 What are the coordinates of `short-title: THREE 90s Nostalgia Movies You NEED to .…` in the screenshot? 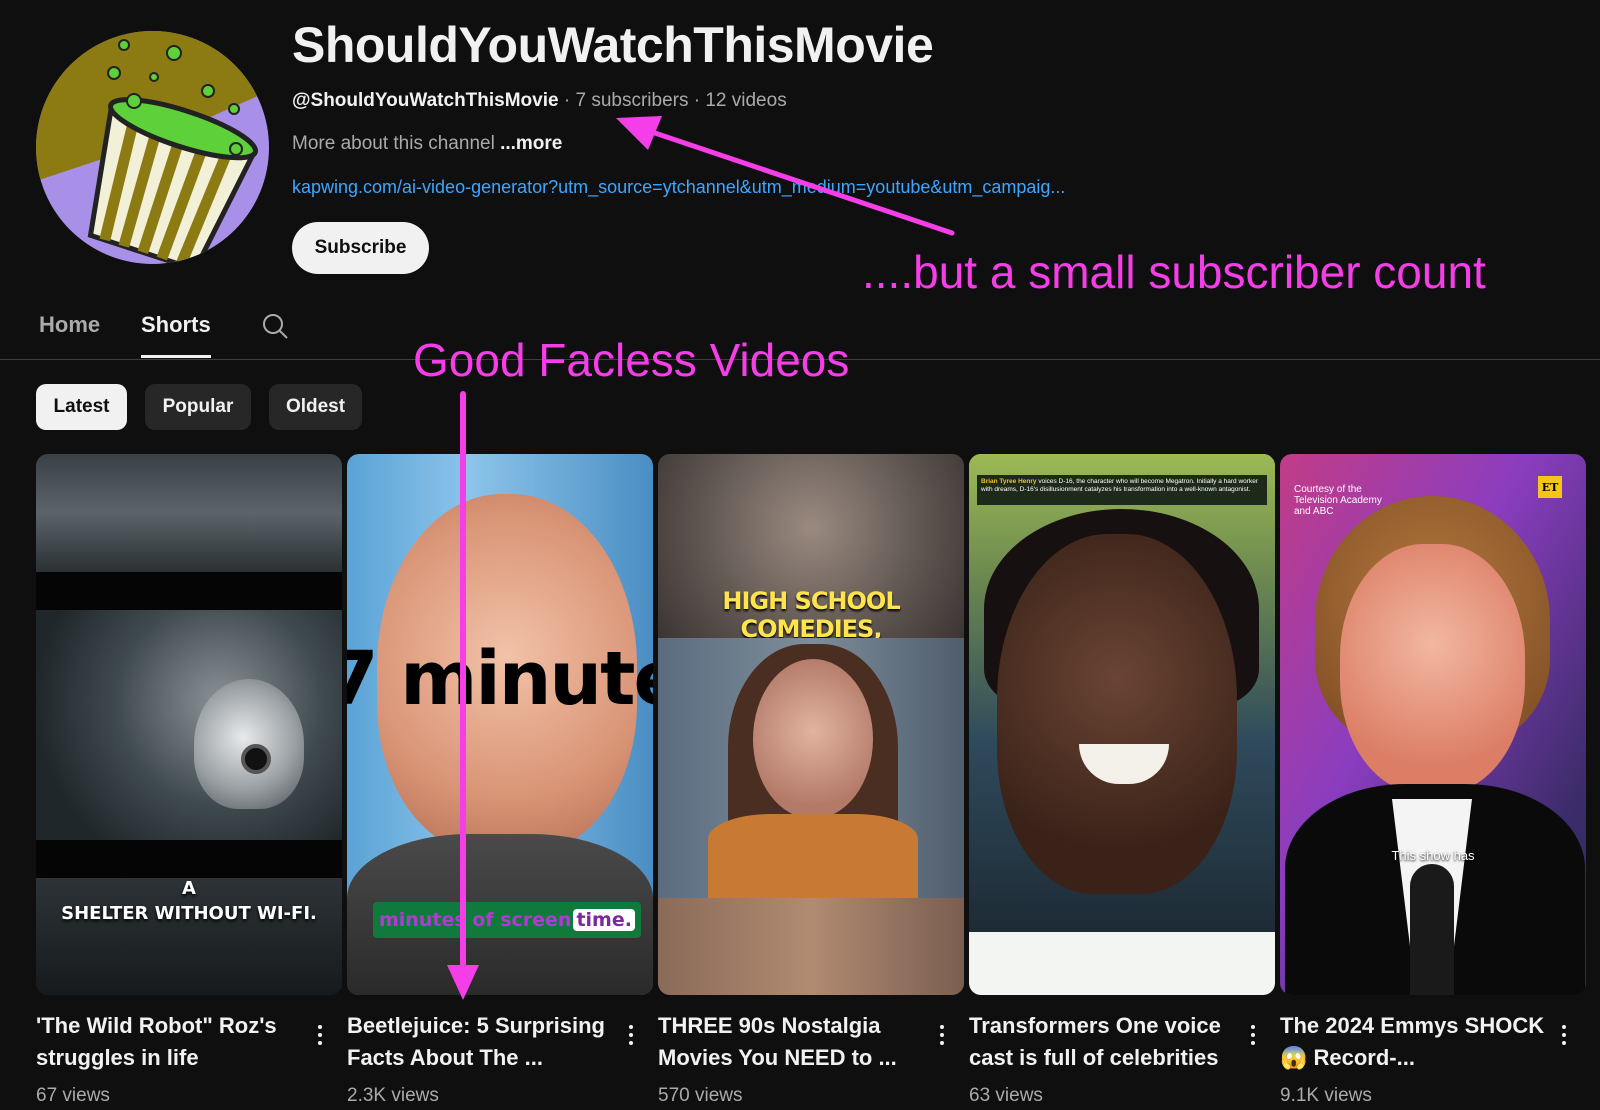 It's located at (793, 1042).